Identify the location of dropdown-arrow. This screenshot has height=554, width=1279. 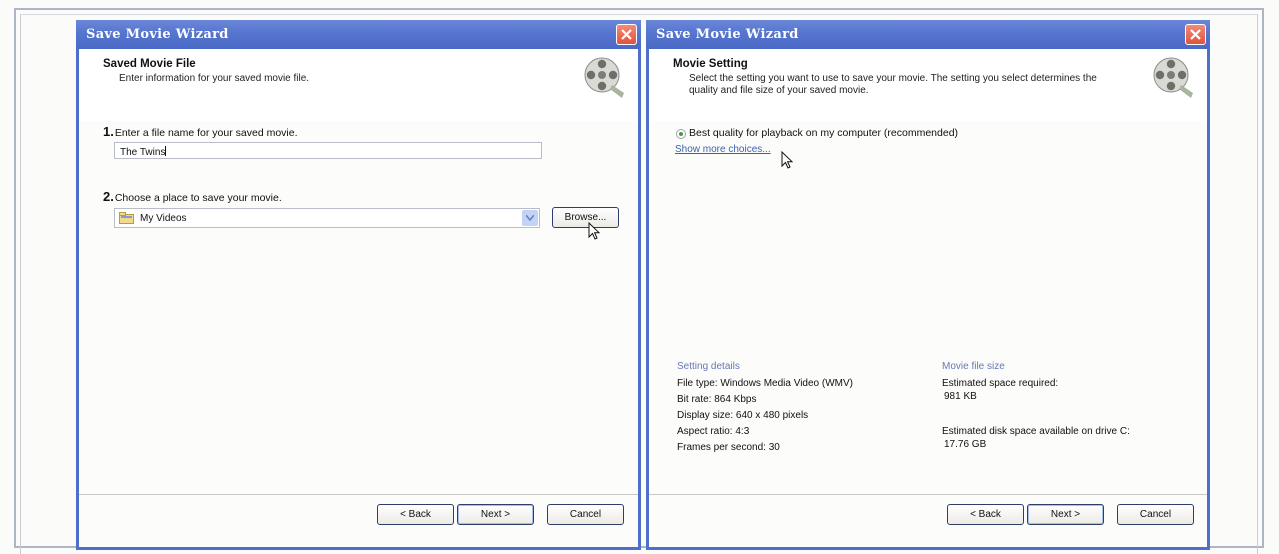
(530, 218).